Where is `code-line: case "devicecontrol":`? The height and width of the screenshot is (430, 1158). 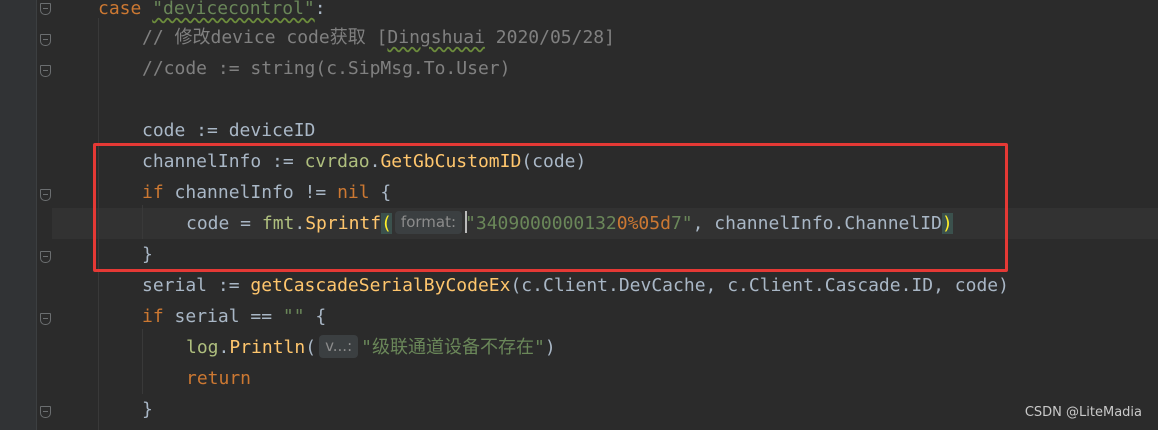 code-line: case "devicecontrol": is located at coordinates (212, 12).